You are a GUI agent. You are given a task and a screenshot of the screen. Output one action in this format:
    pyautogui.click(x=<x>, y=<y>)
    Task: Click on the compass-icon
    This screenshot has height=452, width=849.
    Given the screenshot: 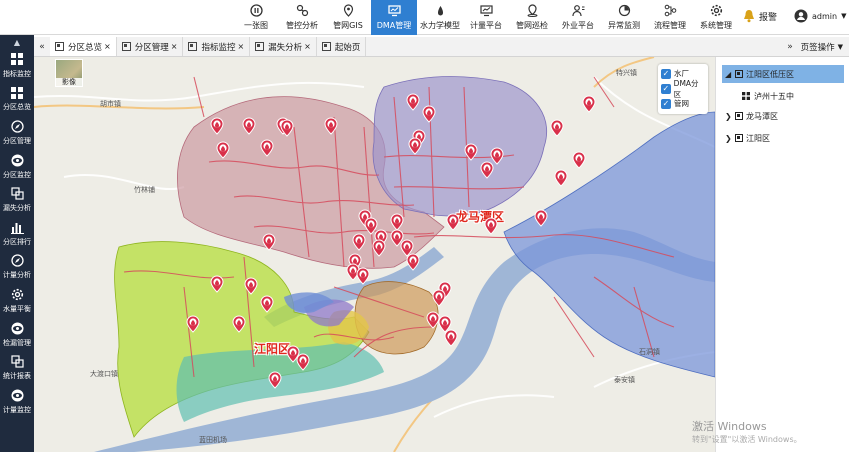 What is the action you would take?
    pyautogui.click(x=17, y=126)
    